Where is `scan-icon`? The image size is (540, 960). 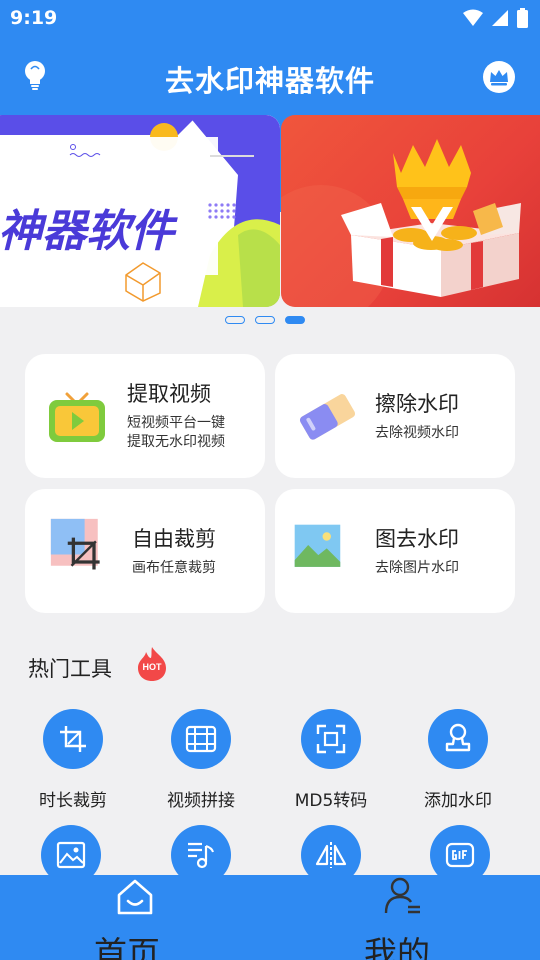 scan-icon is located at coordinates (331, 739).